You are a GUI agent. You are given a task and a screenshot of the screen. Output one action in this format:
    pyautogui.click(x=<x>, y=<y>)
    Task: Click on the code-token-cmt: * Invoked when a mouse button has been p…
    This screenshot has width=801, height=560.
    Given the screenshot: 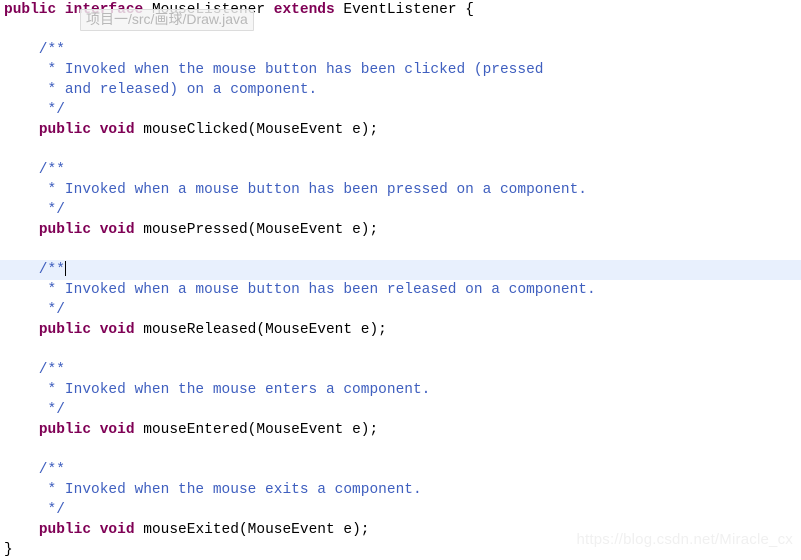 What is the action you would take?
    pyautogui.click(x=296, y=190)
    